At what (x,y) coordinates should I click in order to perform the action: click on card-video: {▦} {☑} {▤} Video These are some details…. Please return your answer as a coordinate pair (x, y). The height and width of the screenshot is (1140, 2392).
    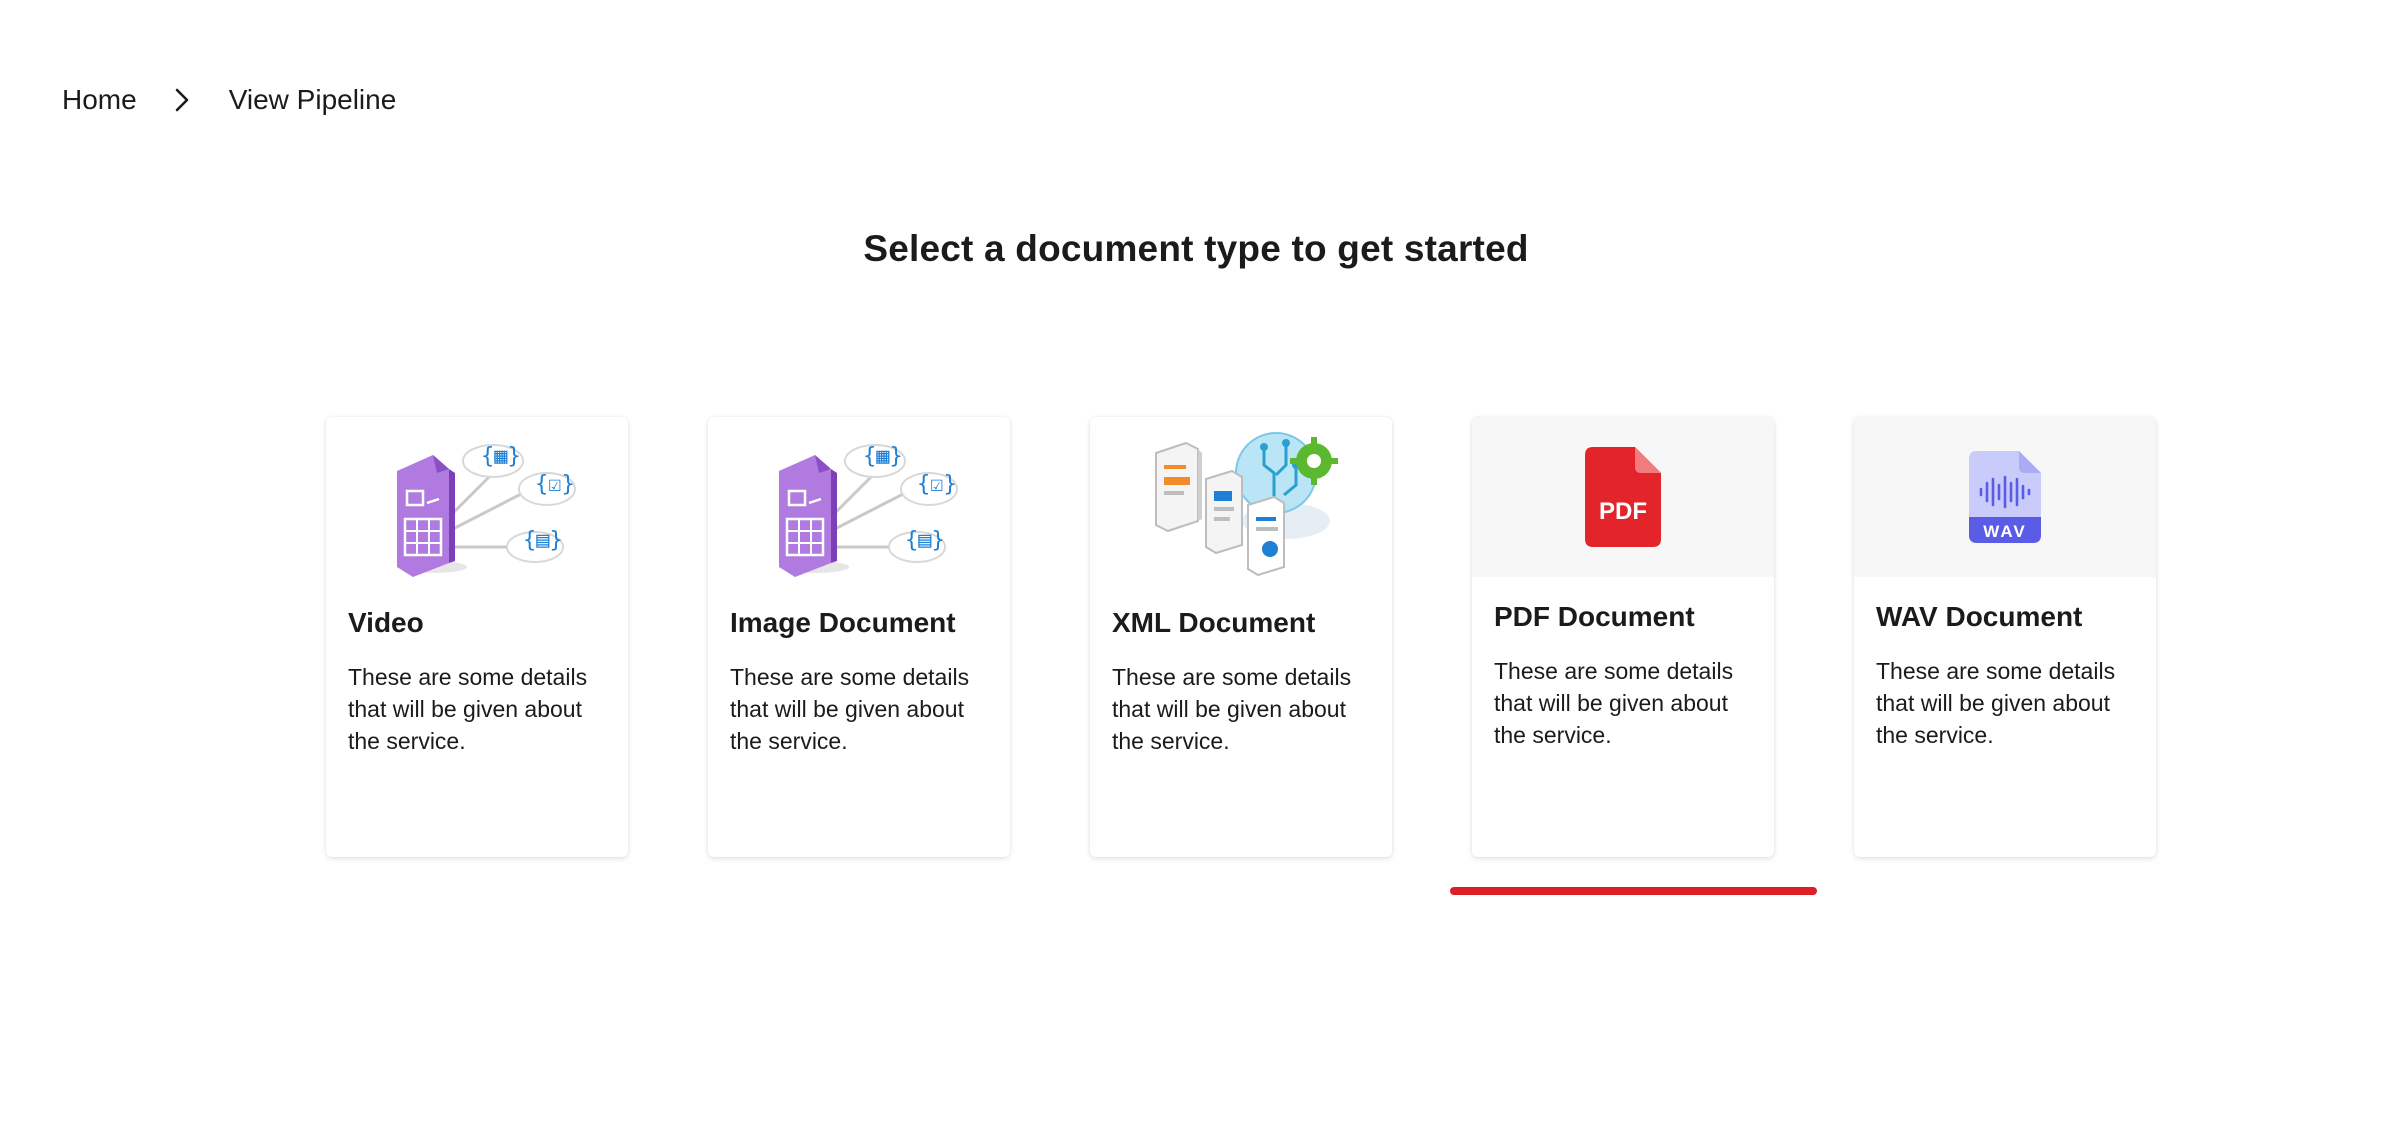
    Looking at the image, I should click on (477, 637).